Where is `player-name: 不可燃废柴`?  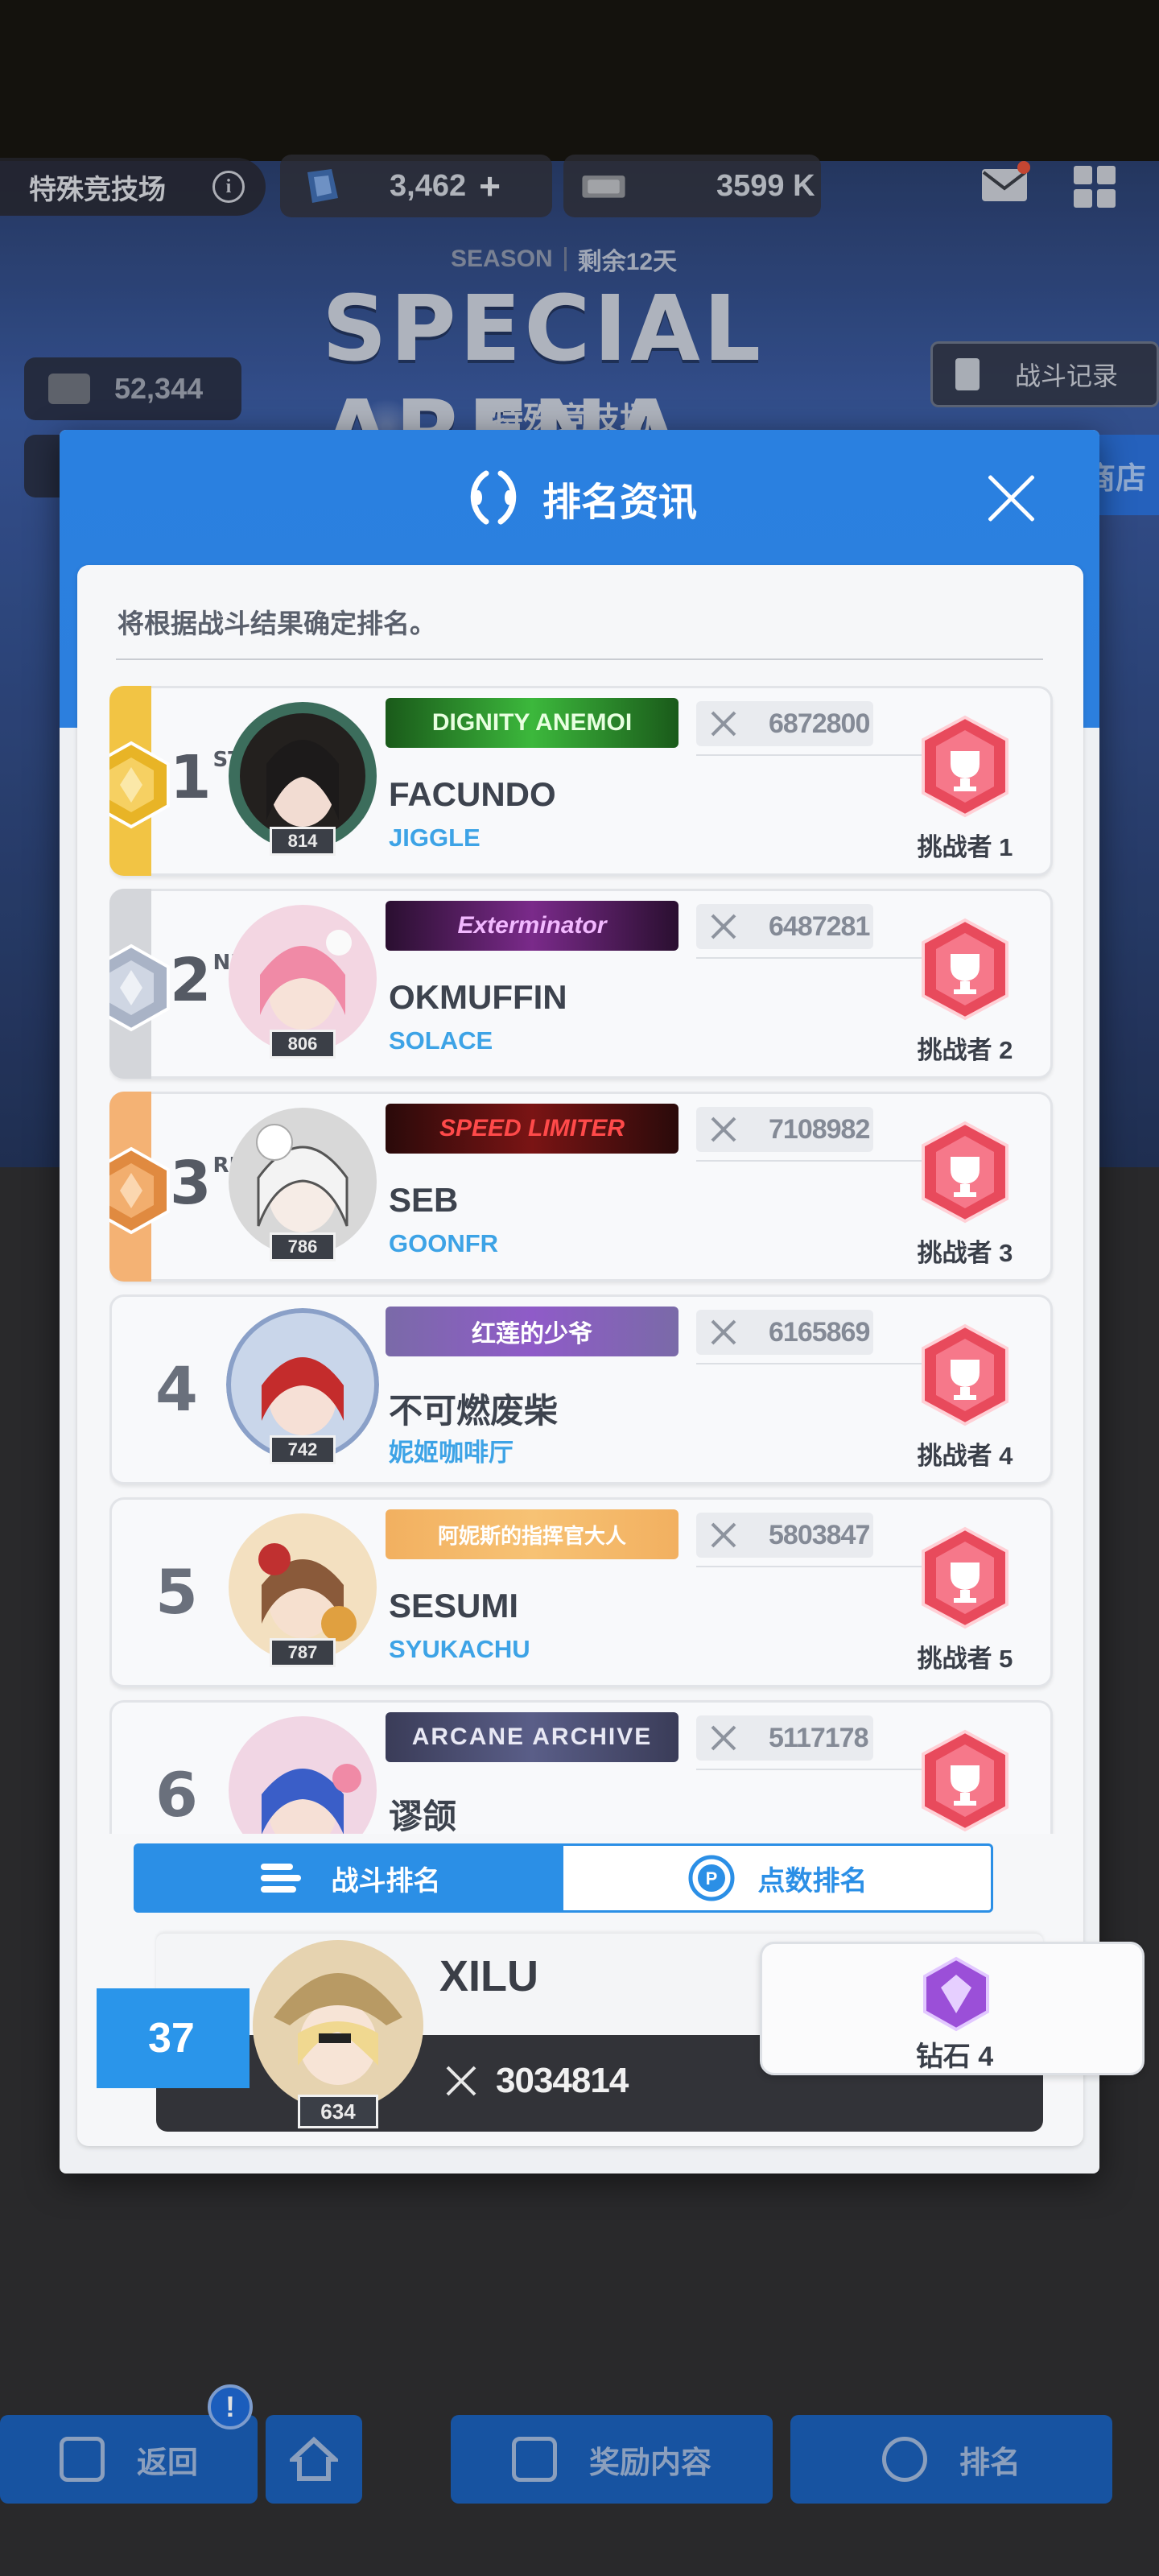 player-name: 不可燃废柴 is located at coordinates (474, 1411).